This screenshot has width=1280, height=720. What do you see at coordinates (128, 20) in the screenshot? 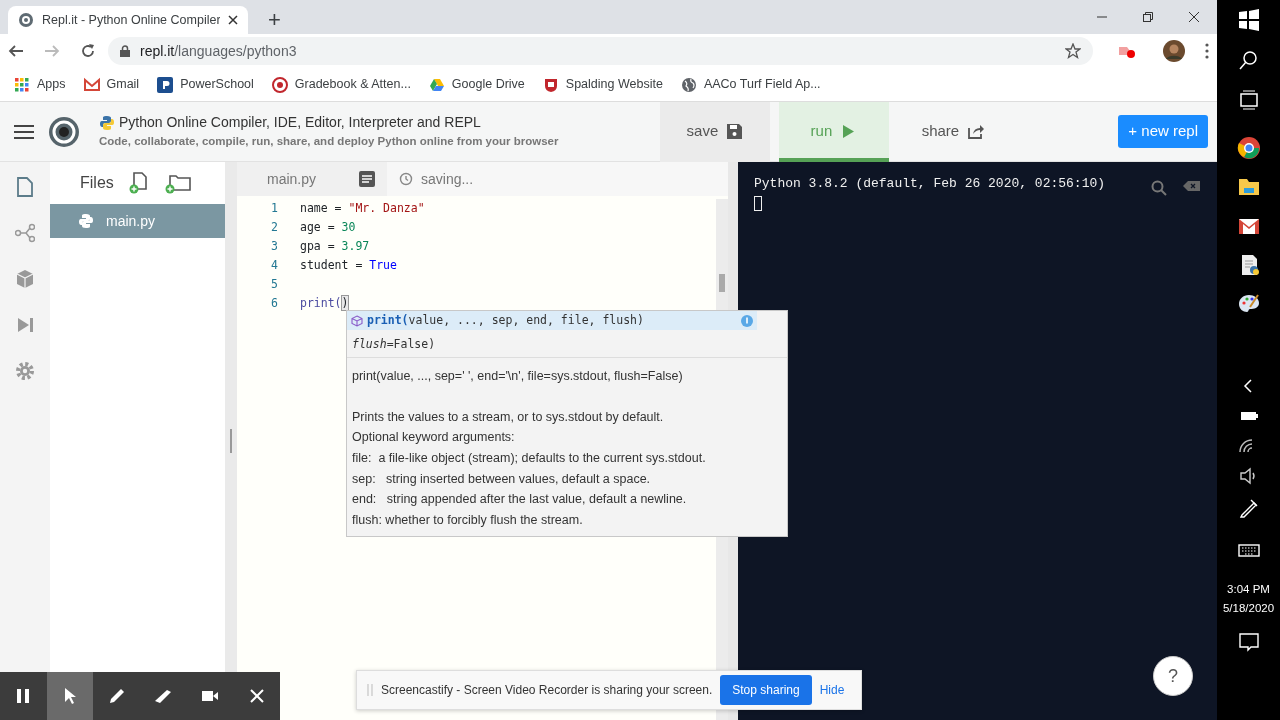
I see `browser-tab: Repl.it - Python Online Compiler` at bounding box center [128, 20].